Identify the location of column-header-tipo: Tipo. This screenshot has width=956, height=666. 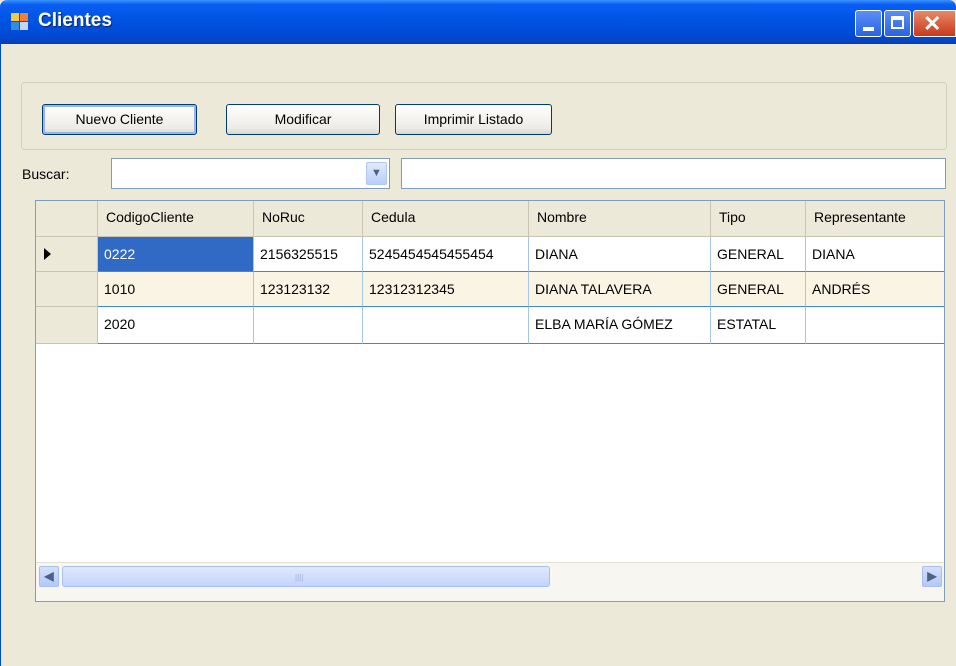
(758, 219).